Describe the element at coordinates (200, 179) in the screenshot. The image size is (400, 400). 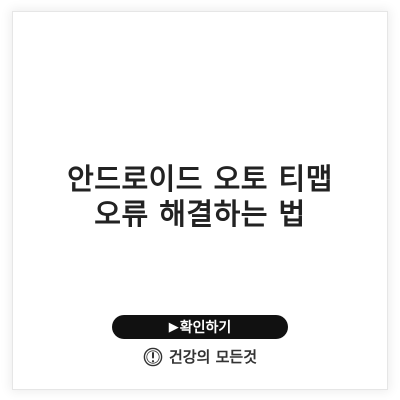
I see `article-title-line-1: 안드로이드 오토 티맵` at that location.